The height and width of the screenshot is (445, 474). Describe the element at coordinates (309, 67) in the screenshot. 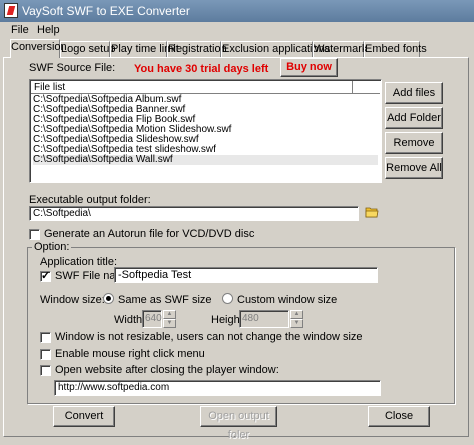

I see `buy-now-button: Buy now` at that location.